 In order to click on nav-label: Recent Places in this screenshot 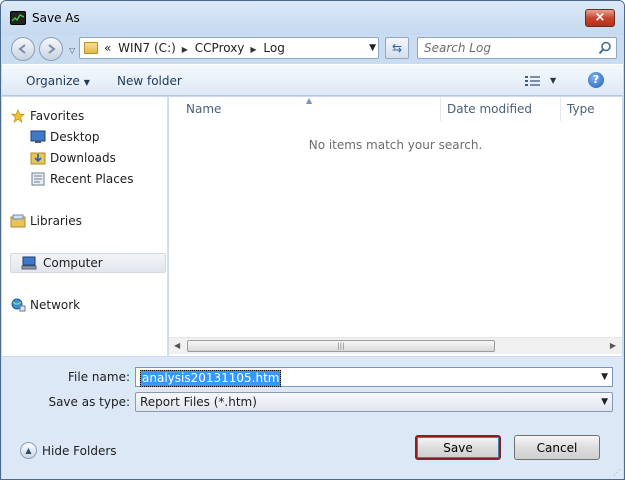, I will do `click(92, 179)`.